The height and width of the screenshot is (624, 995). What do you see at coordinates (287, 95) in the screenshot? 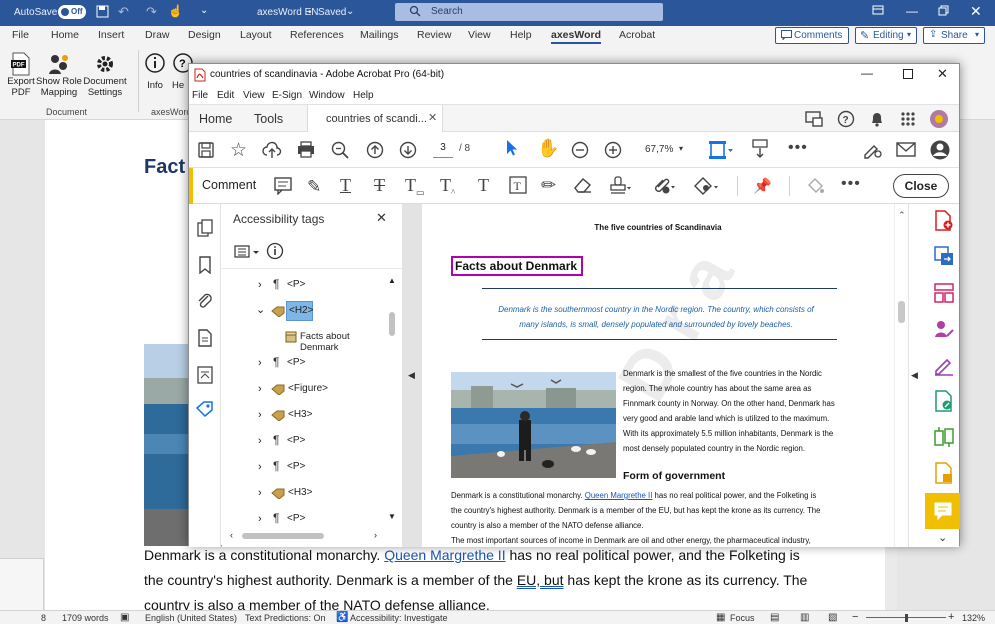
I see `menu-esign: E-Sign` at bounding box center [287, 95].